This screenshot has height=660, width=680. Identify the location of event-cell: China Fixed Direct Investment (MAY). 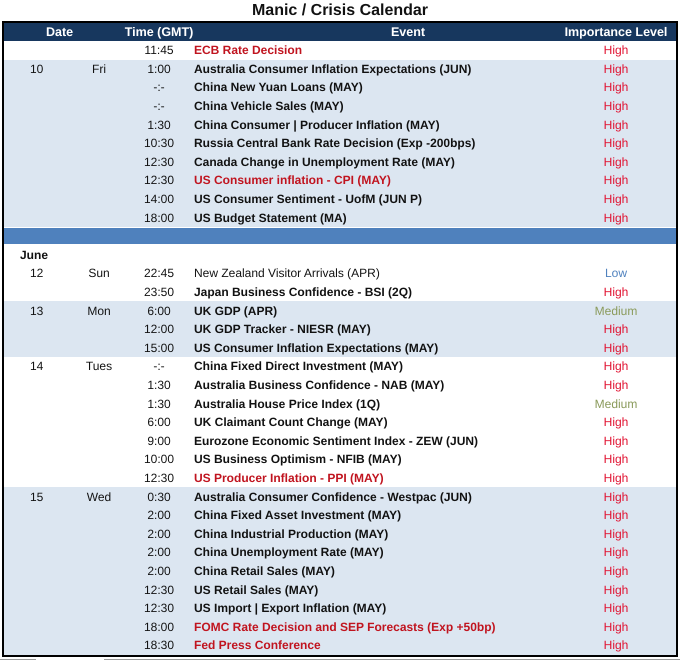
(298, 366).